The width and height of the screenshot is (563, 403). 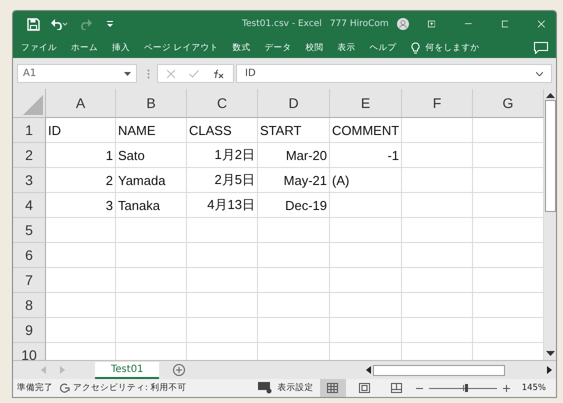 I want to click on status-text: 準備完了, so click(x=35, y=388).